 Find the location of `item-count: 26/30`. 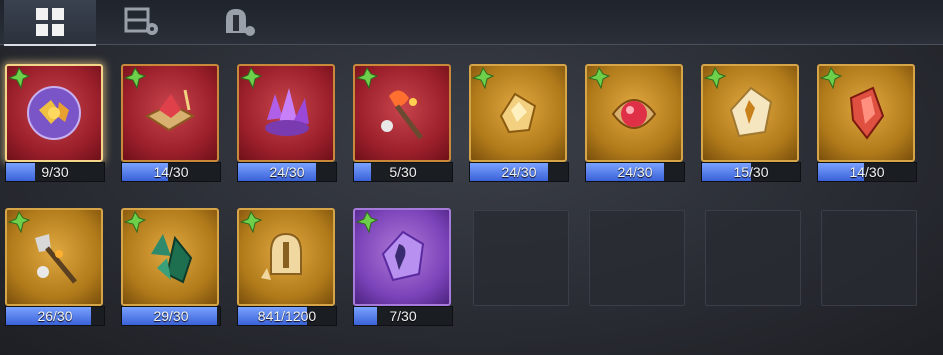

item-count: 26/30 is located at coordinates (55, 316).